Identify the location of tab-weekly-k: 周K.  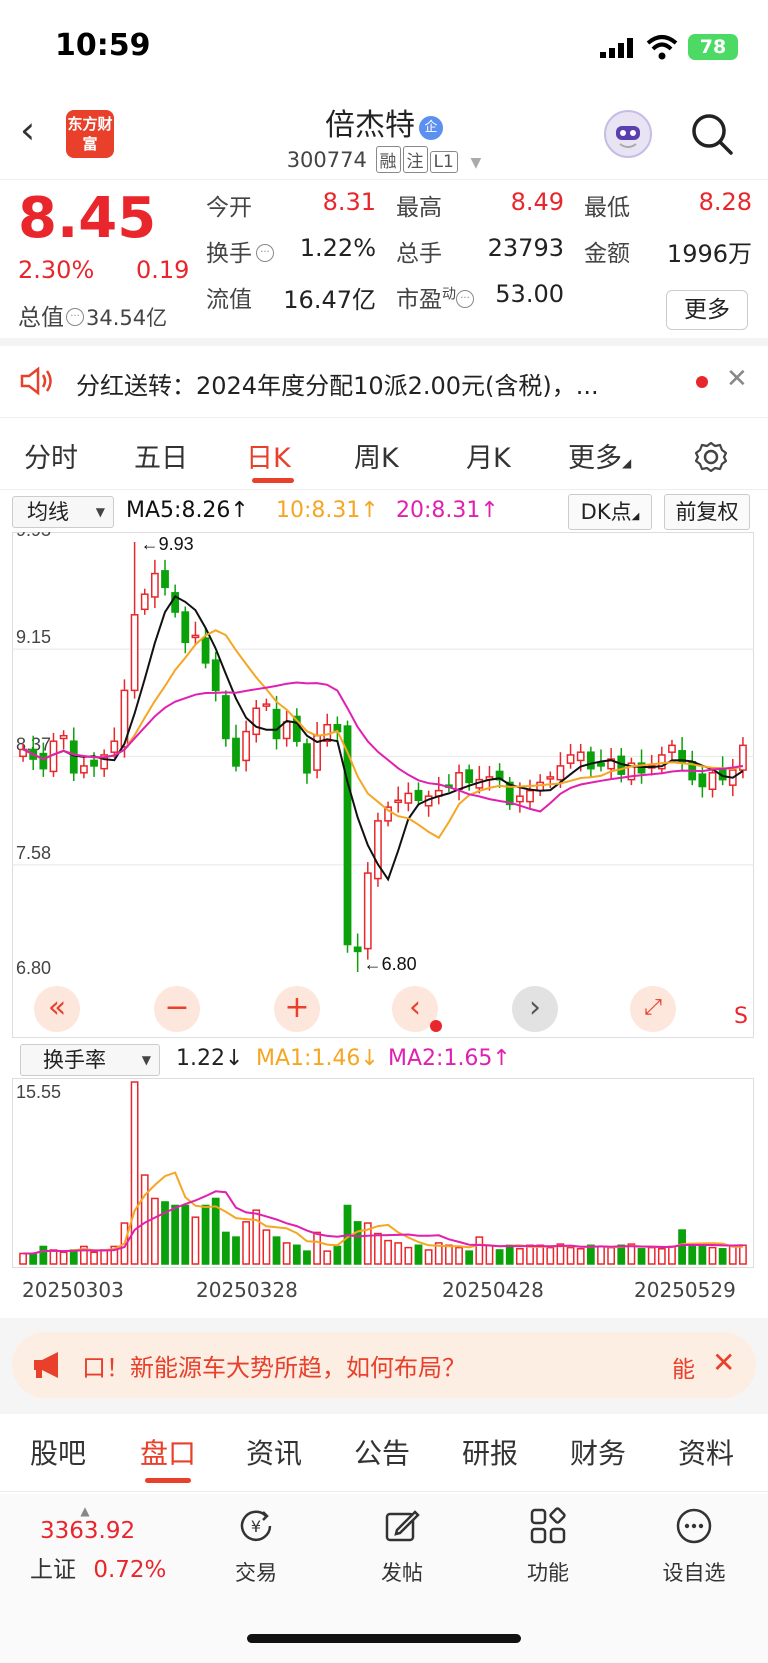
(376, 455).